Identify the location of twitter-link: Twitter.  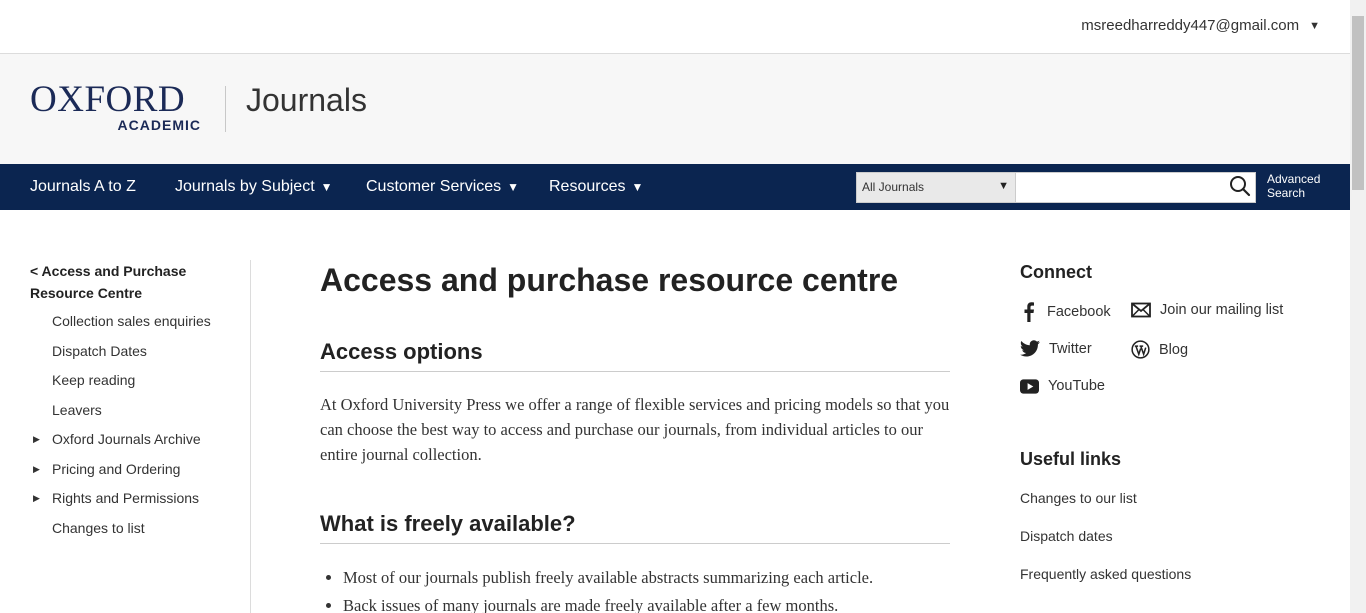
(1056, 348).